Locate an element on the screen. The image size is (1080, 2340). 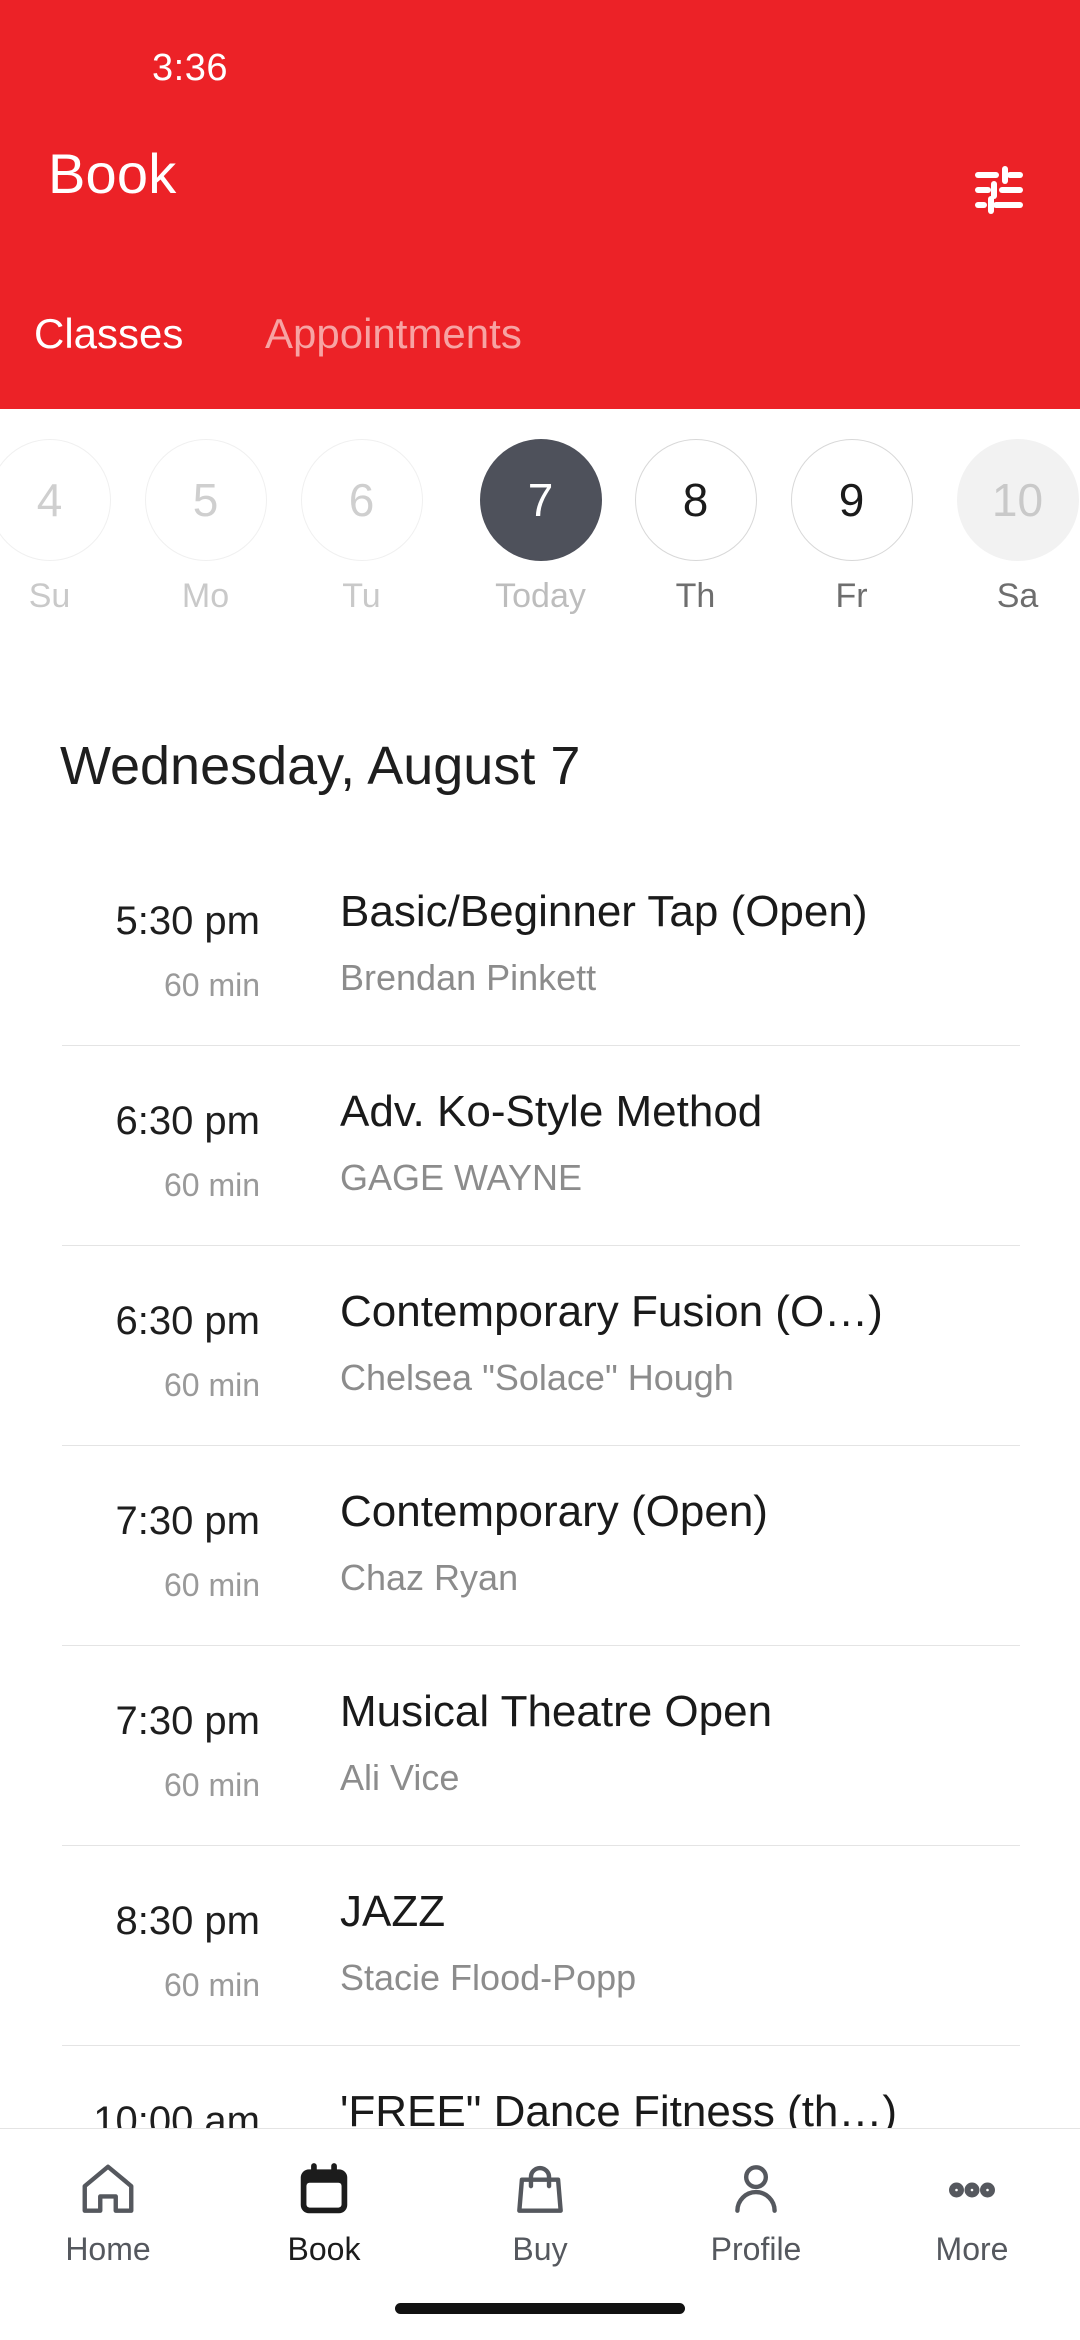
class-staff: GAGE WAYNE is located at coordinates (461, 1177).